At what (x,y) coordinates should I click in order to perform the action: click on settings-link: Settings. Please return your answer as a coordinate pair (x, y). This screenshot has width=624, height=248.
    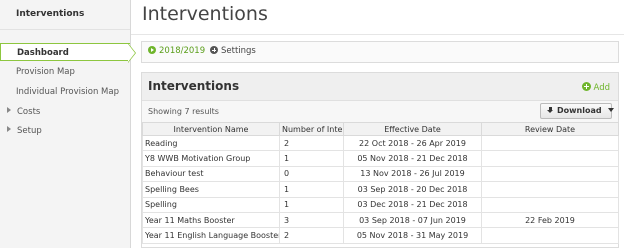
    Looking at the image, I should click on (233, 51).